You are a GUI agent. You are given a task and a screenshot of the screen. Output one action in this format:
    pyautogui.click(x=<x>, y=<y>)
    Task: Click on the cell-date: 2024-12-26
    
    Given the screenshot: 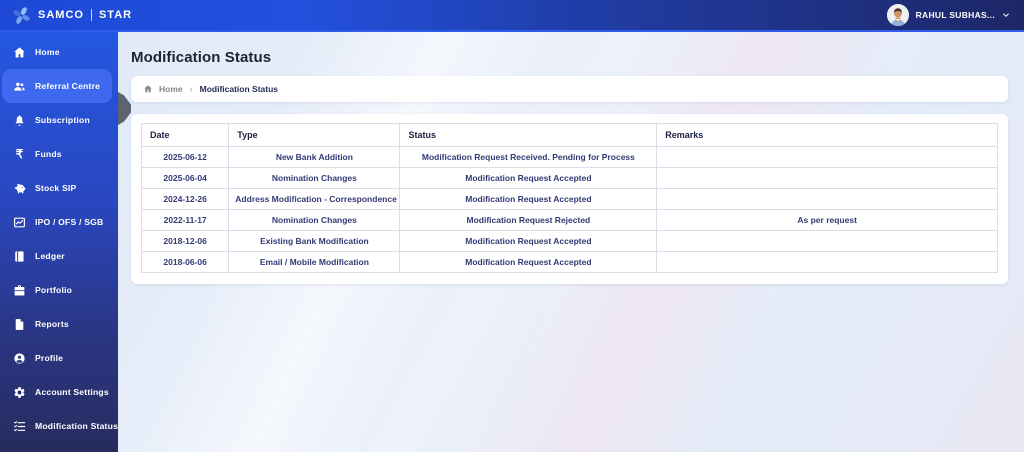 What is the action you would take?
    pyautogui.click(x=185, y=199)
    